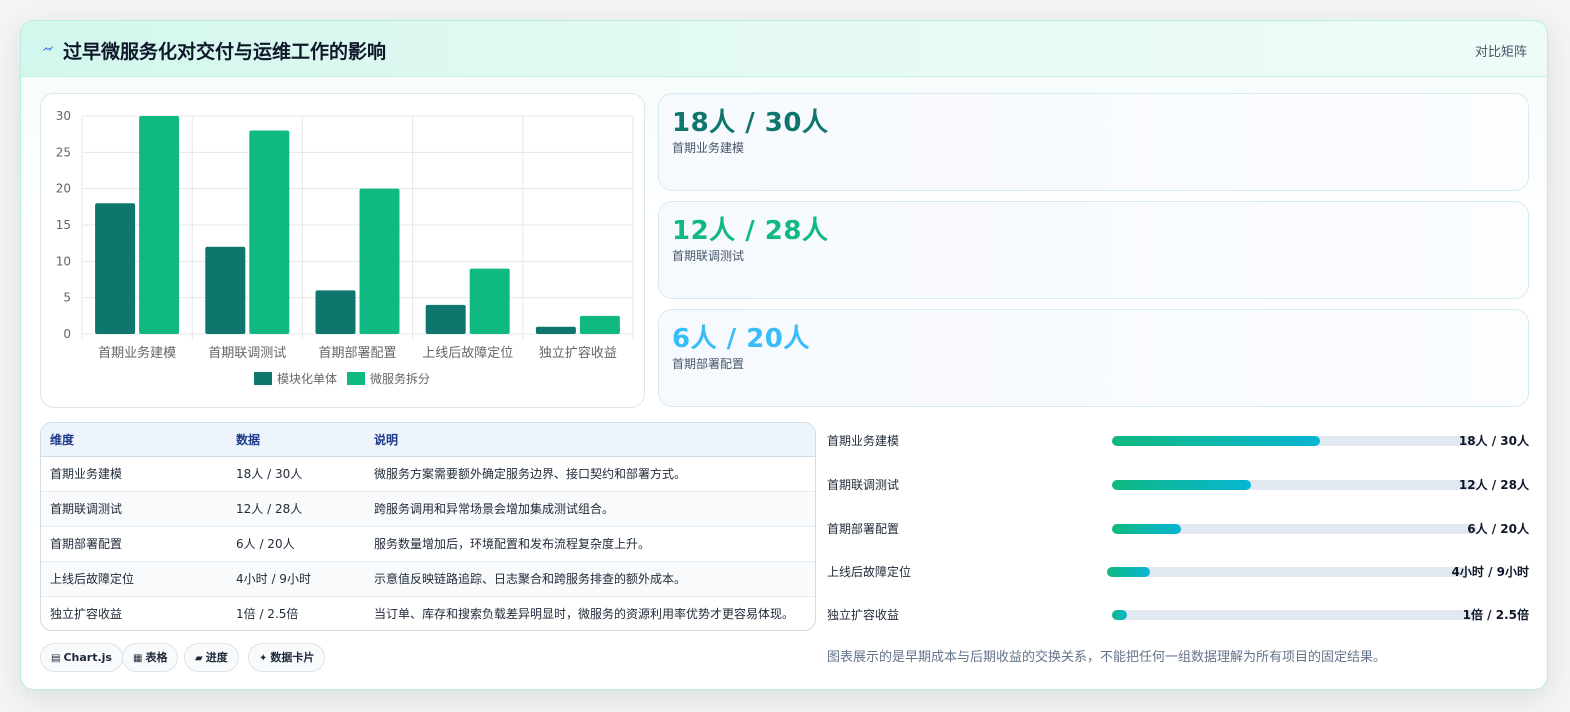 The width and height of the screenshot is (1570, 712). I want to click on table-cell: 上线后故障定位, so click(134, 578).